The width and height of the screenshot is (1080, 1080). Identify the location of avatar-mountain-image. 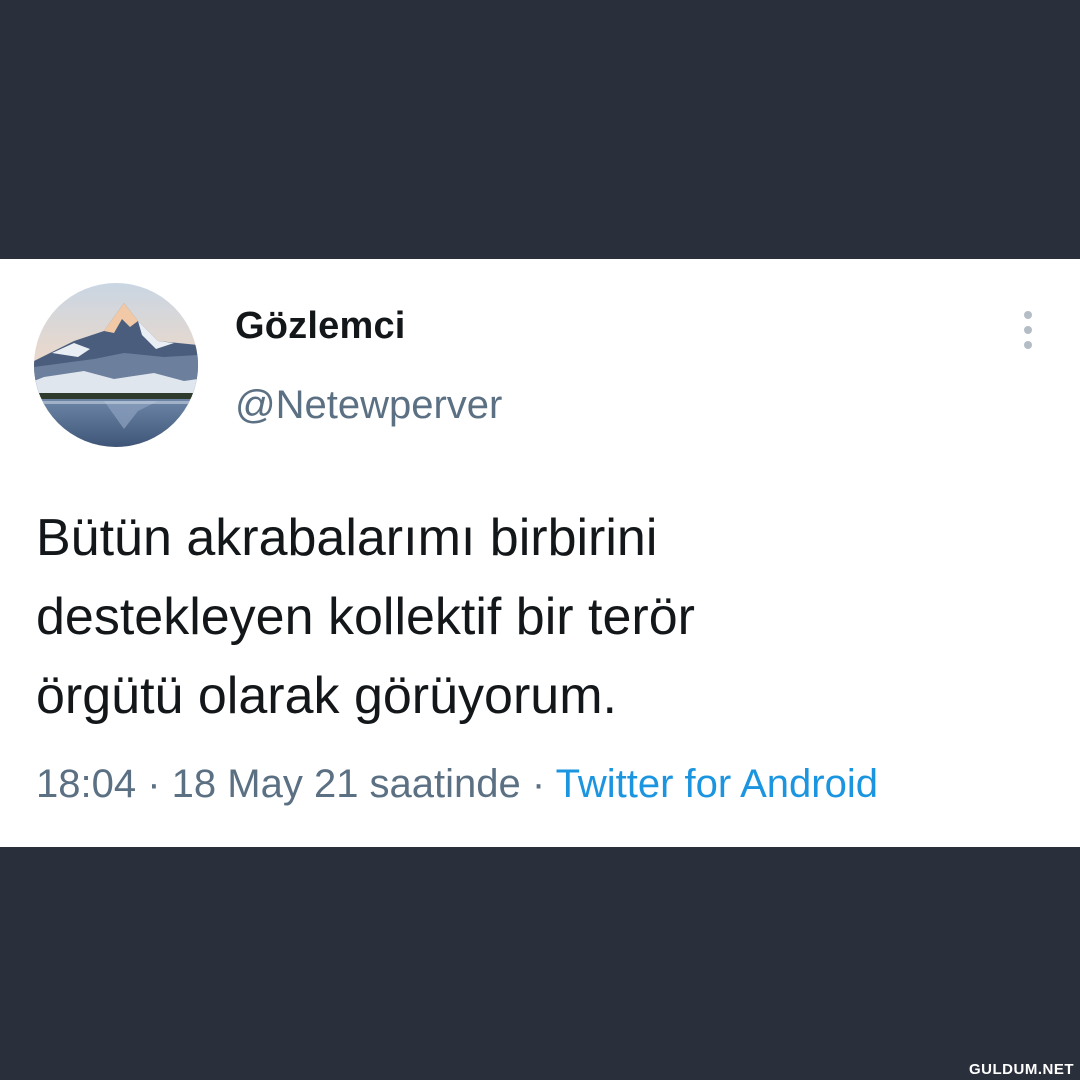
(116, 365).